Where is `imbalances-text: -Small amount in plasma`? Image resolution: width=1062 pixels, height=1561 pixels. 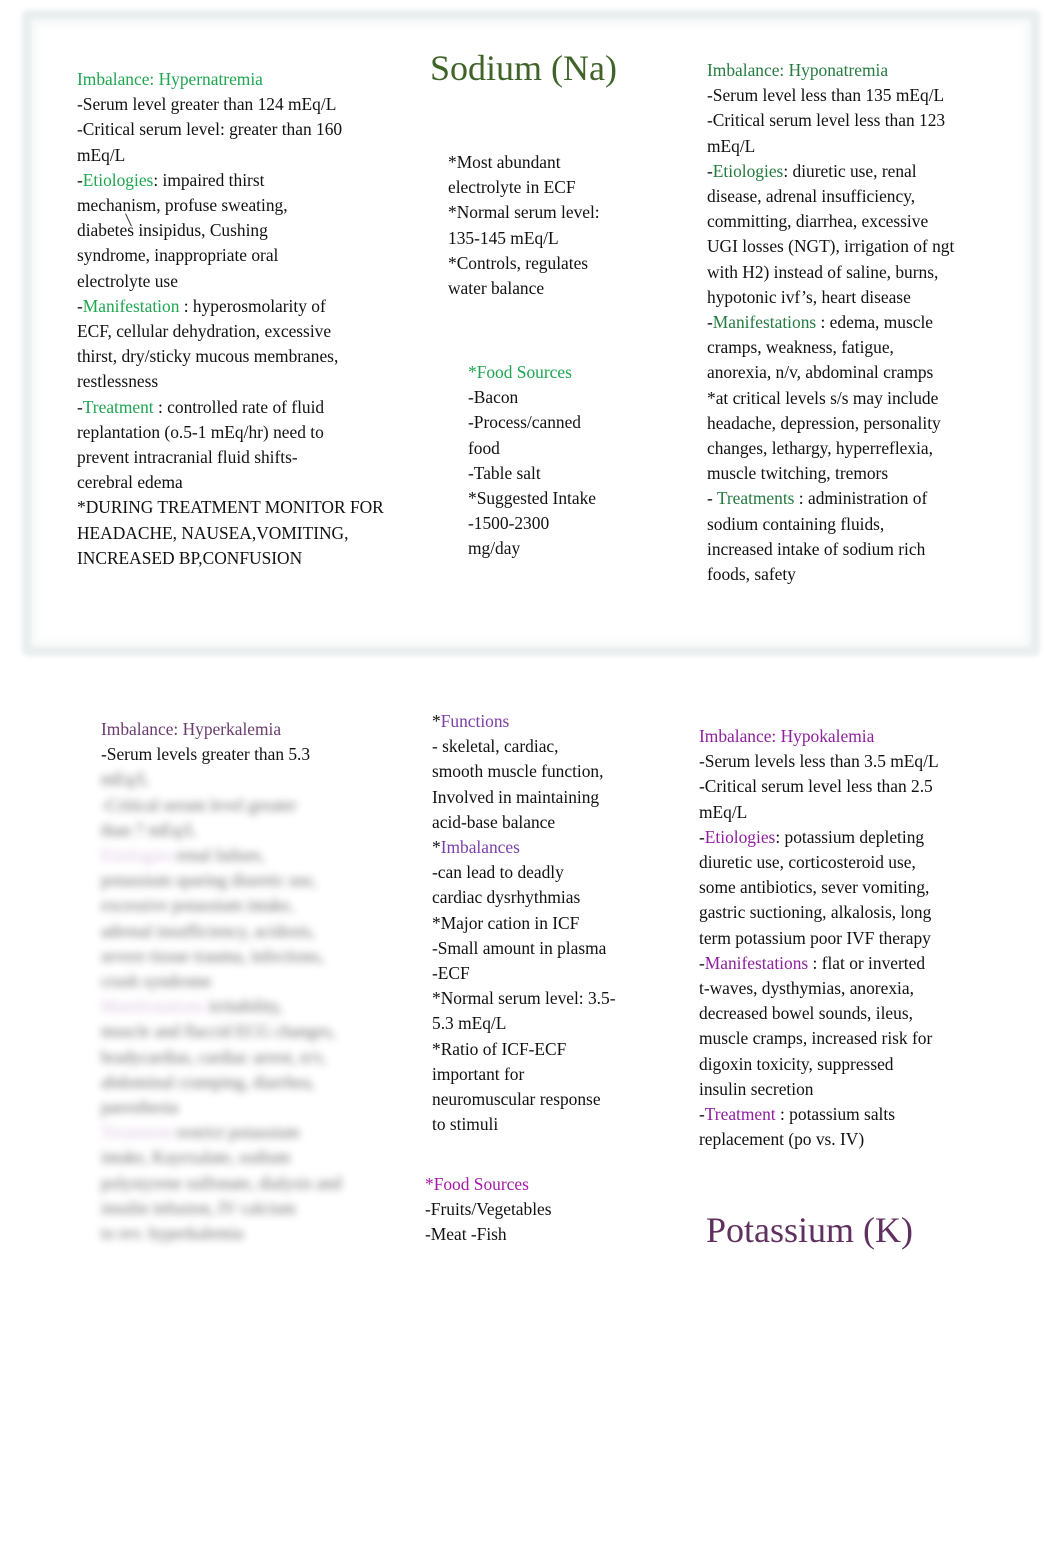 imbalances-text: -Small amount in plasma is located at coordinates (519, 947).